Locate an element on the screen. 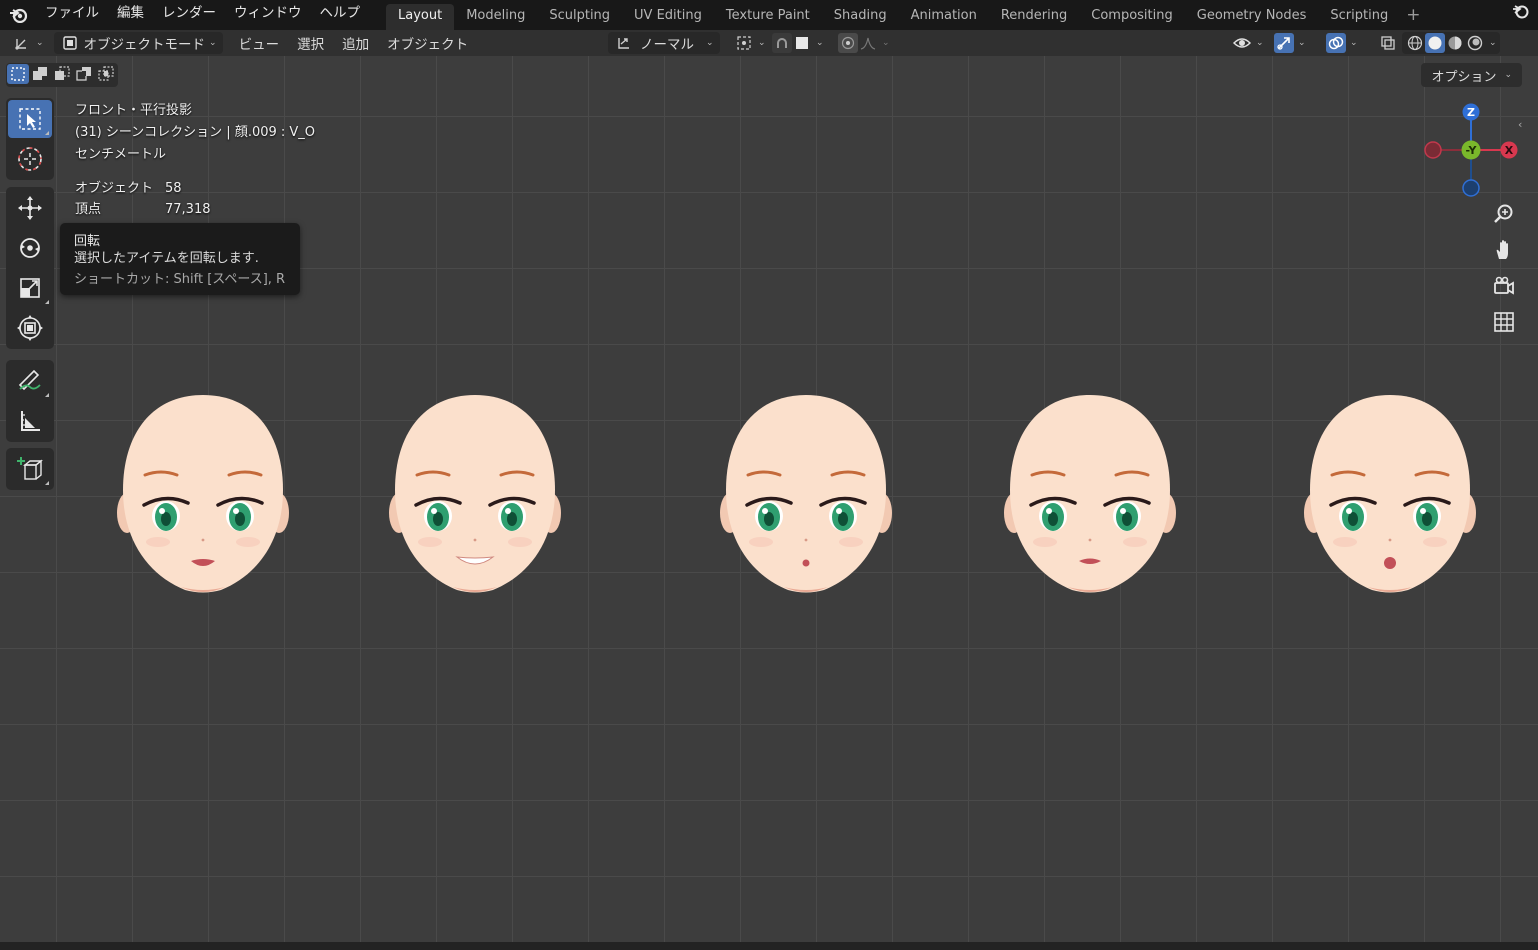  blender-logo-icon is located at coordinates (19, 15).